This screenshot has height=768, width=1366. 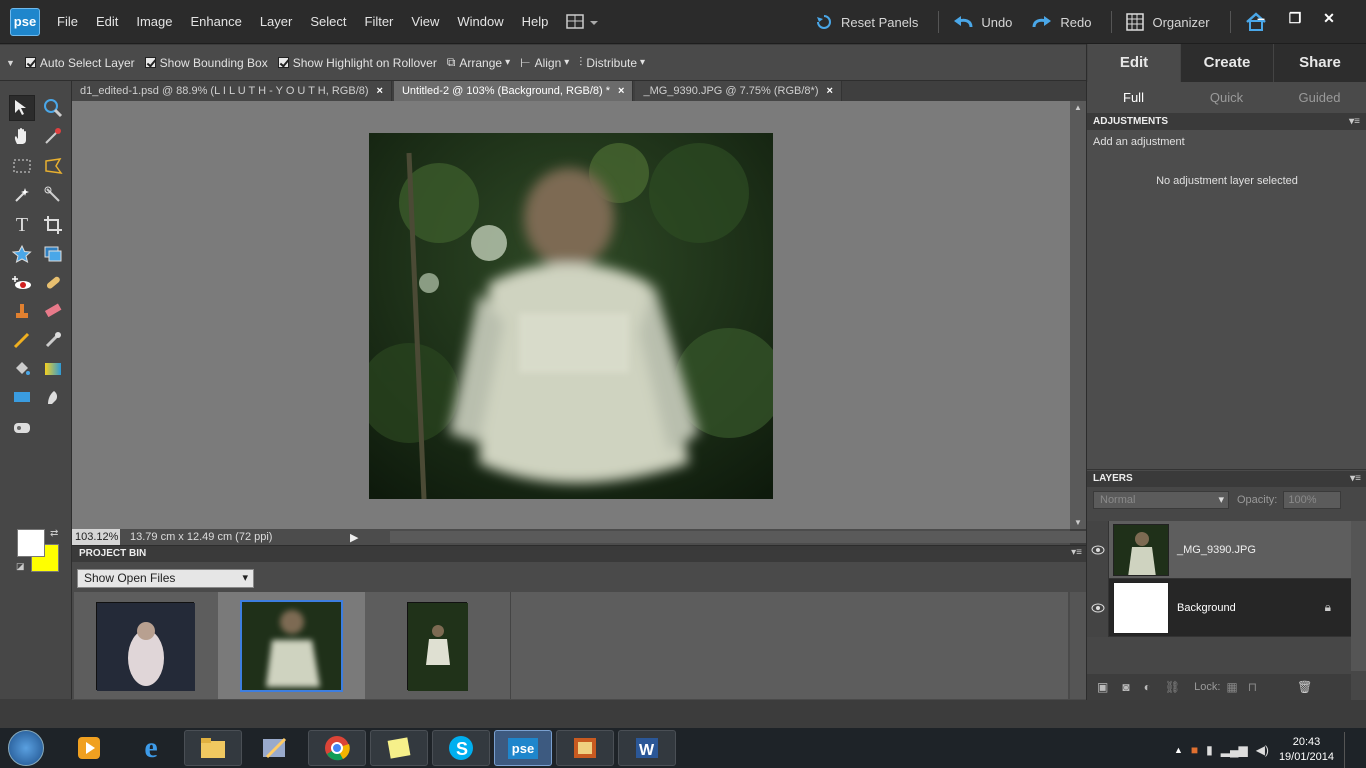 I want to click on reset-panels-button: Reset Panels, so click(x=866, y=22).